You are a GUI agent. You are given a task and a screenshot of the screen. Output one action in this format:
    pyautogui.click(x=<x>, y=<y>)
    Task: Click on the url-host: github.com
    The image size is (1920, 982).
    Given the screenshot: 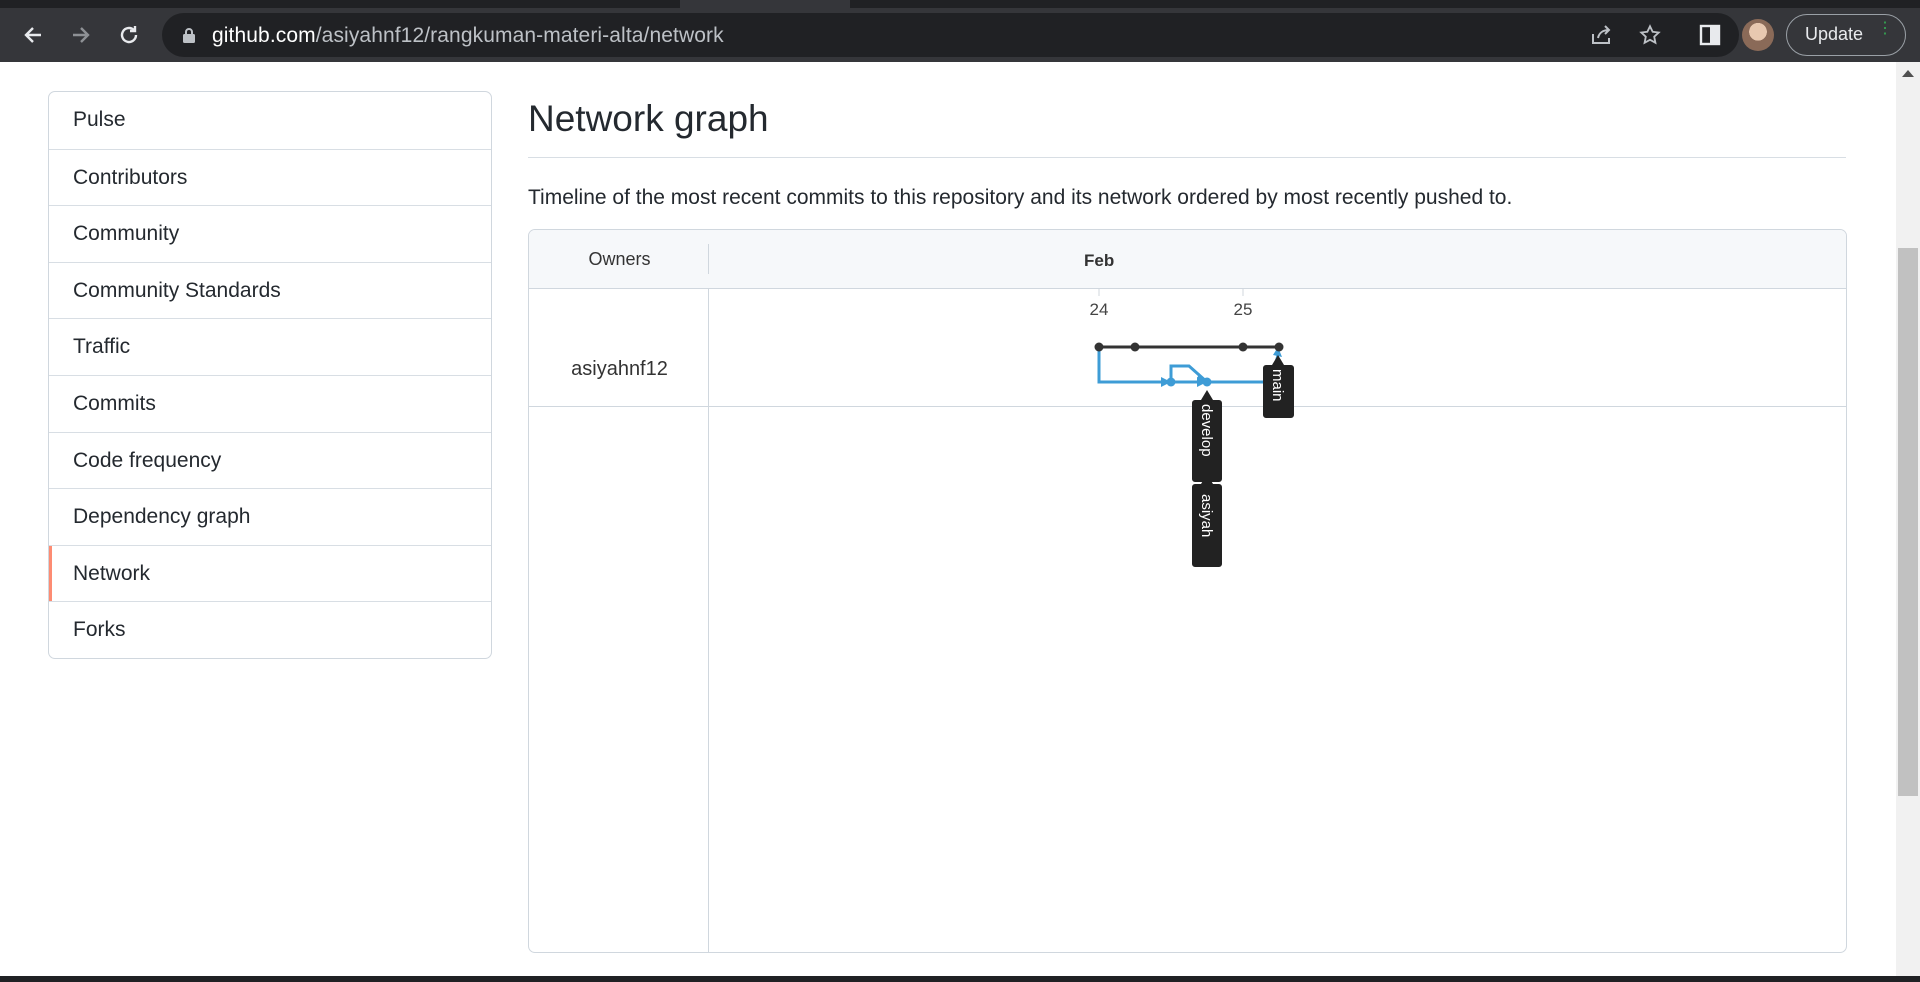 What is the action you would take?
    pyautogui.click(x=264, y=35)
    